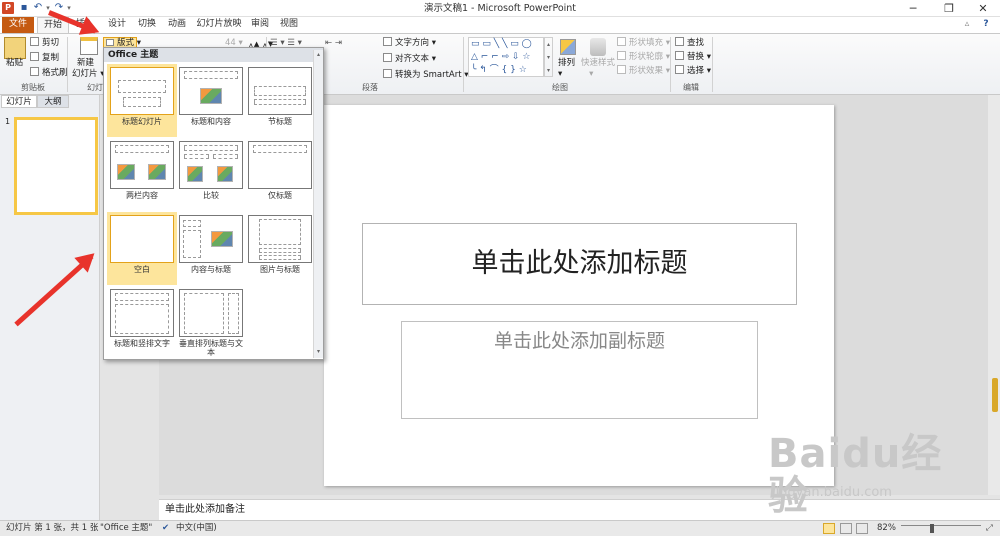 The image size is (1000, 536). I want to click on indent-icon: ⇤ ⇥, so click(333, 43).